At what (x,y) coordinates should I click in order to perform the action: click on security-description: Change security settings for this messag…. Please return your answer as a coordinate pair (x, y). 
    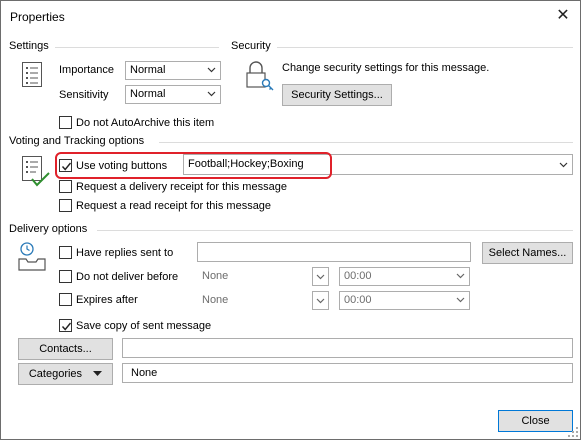
    Looking at the image, I should click on (386, 68).